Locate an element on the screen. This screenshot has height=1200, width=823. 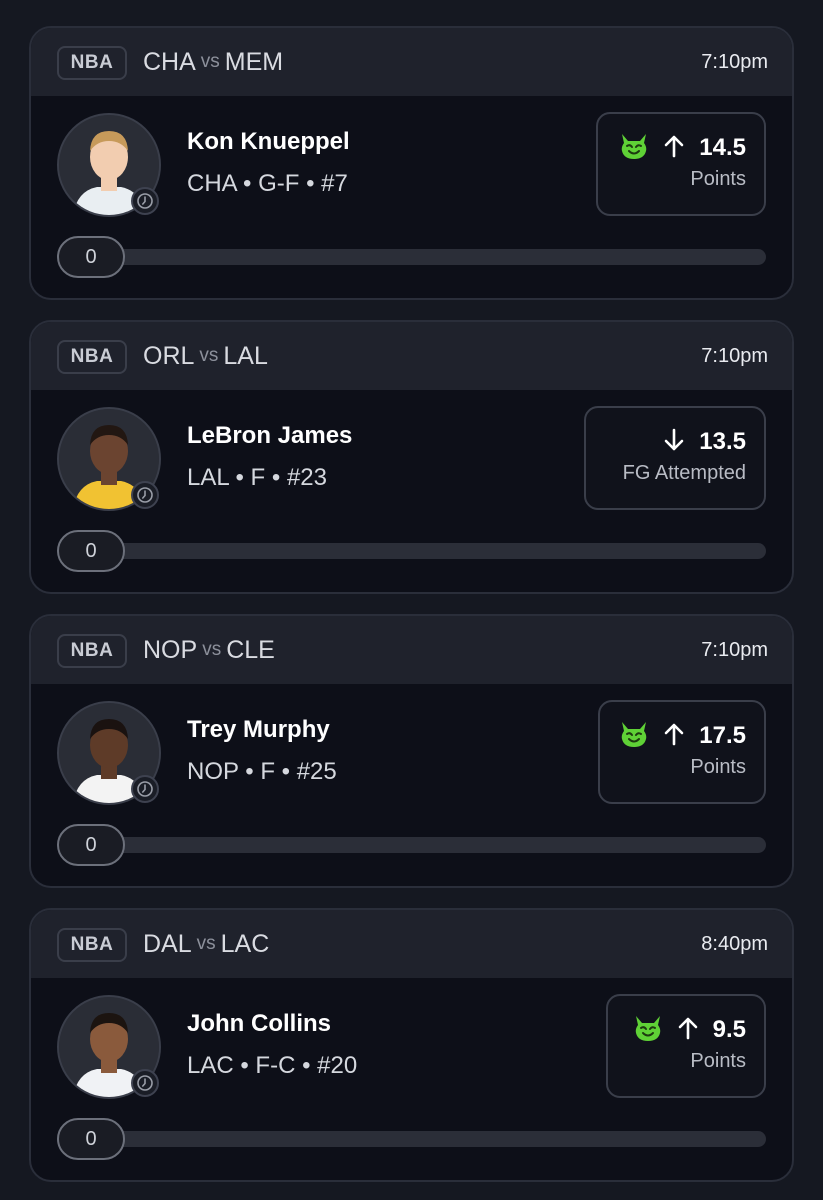
pick-line-value: 14.5 is located at coordinates (722, 147).